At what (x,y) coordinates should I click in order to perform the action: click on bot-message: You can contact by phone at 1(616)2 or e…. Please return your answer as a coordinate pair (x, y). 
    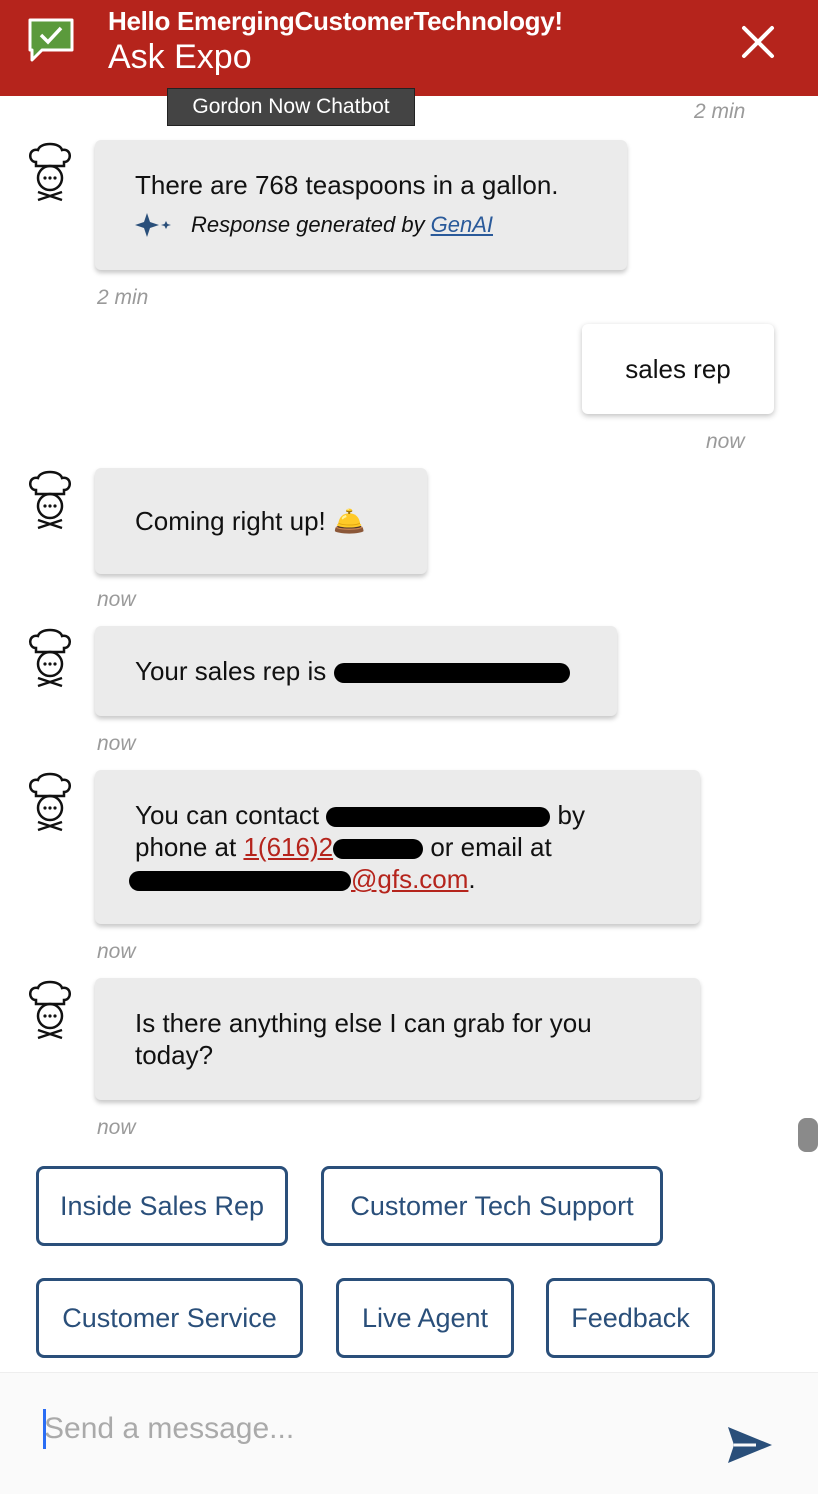
    Looking at the image, I should click on (397, 847).